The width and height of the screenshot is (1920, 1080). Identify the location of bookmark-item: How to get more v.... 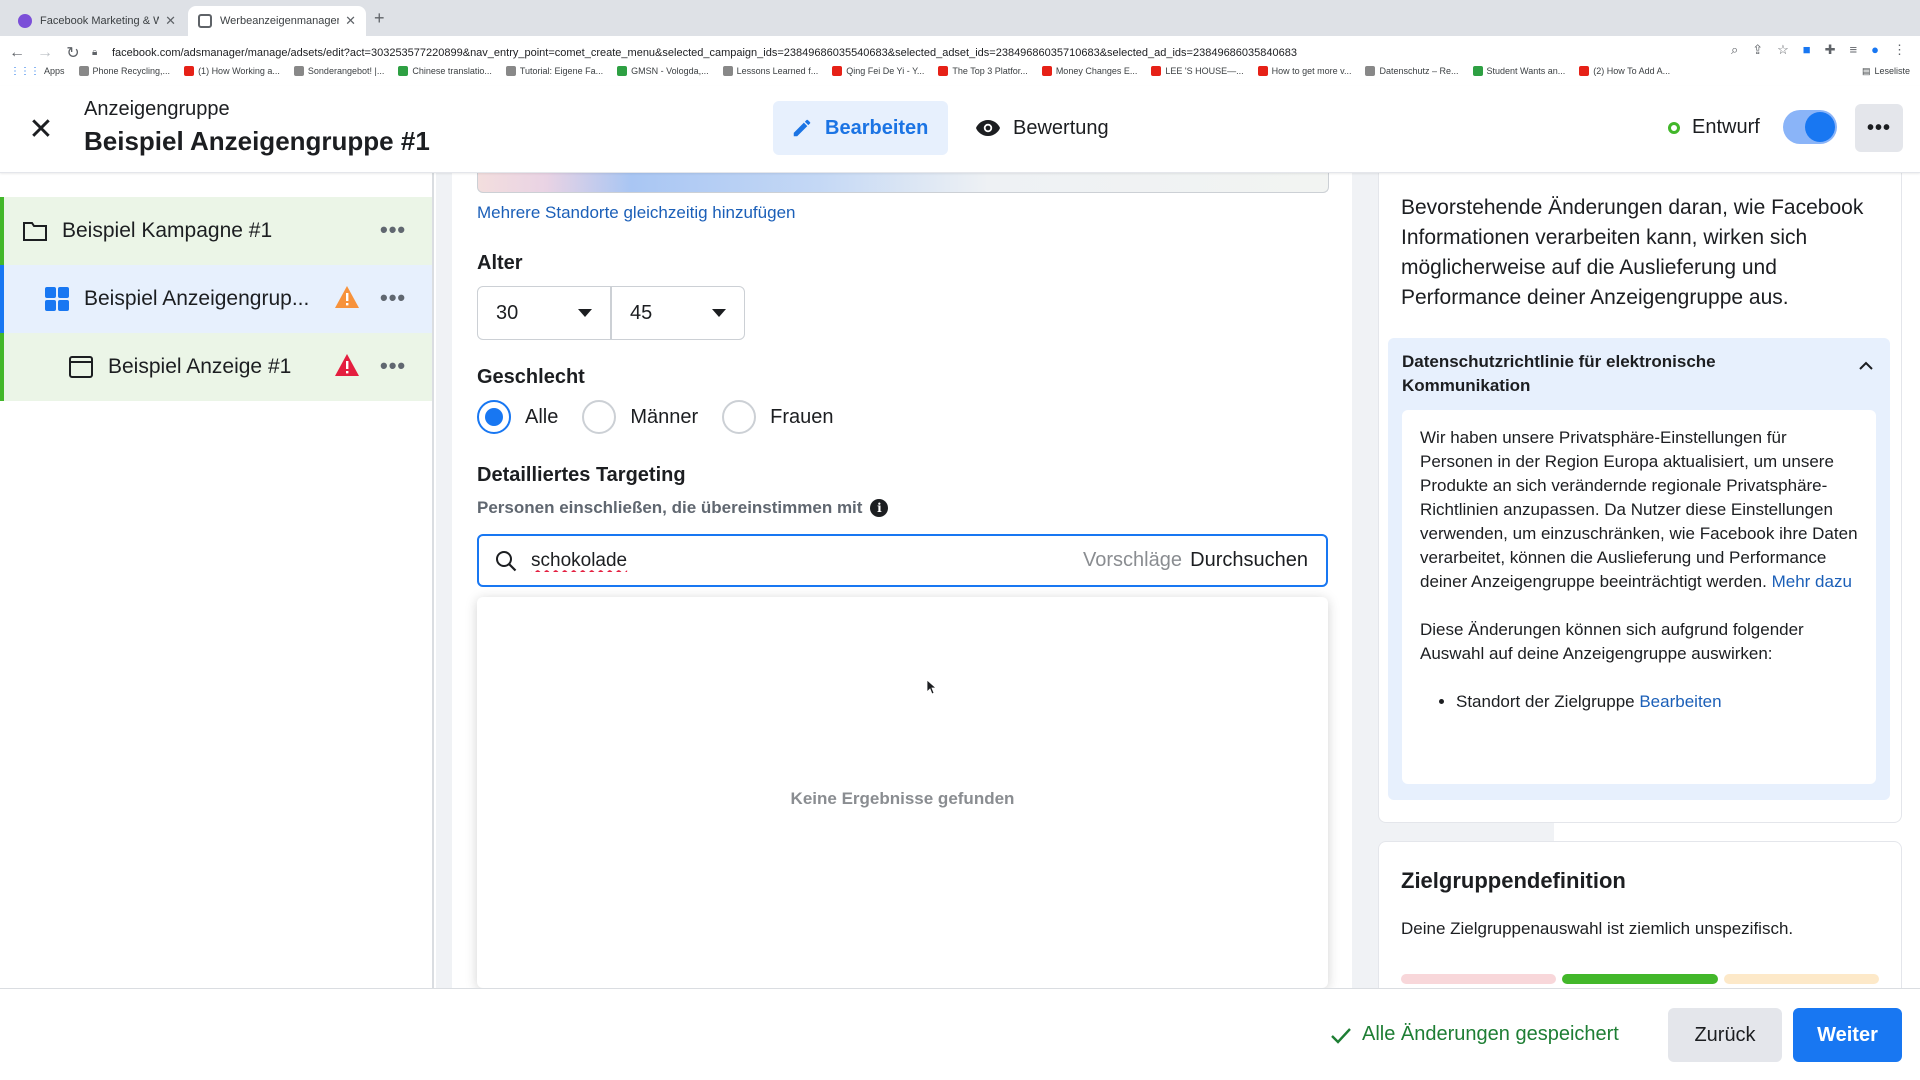
(1304, 71).